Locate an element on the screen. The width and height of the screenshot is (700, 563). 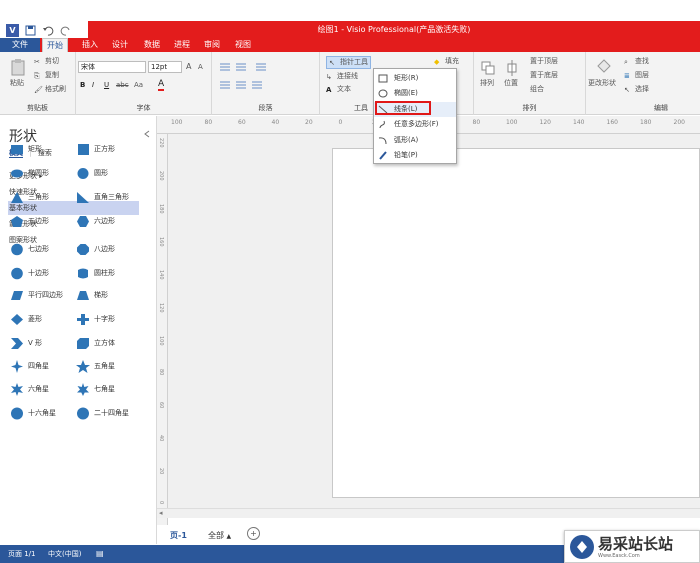
shape-item: V 形 is located at coordinates (25, 343).